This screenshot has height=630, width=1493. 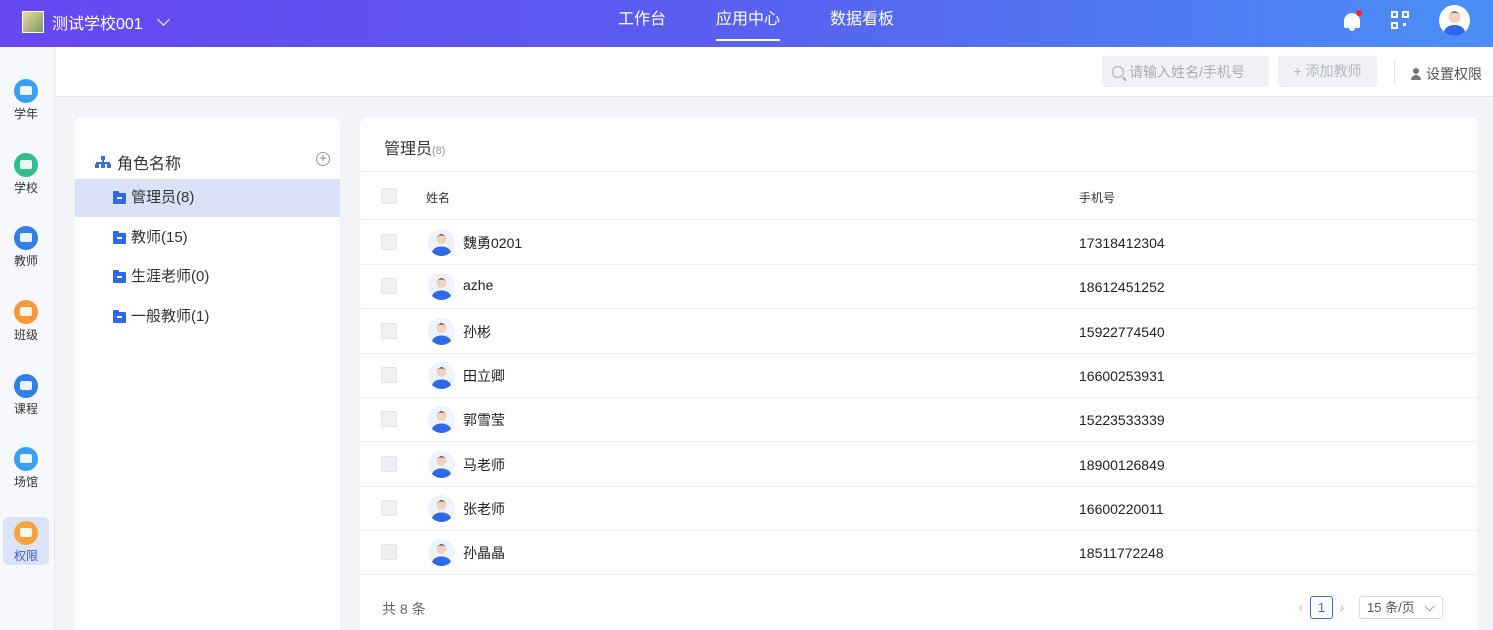 What do you see at coordinates (484, 464) in the screenshot?
I see `member-name: 马老师` at bounding box center [484, 464].